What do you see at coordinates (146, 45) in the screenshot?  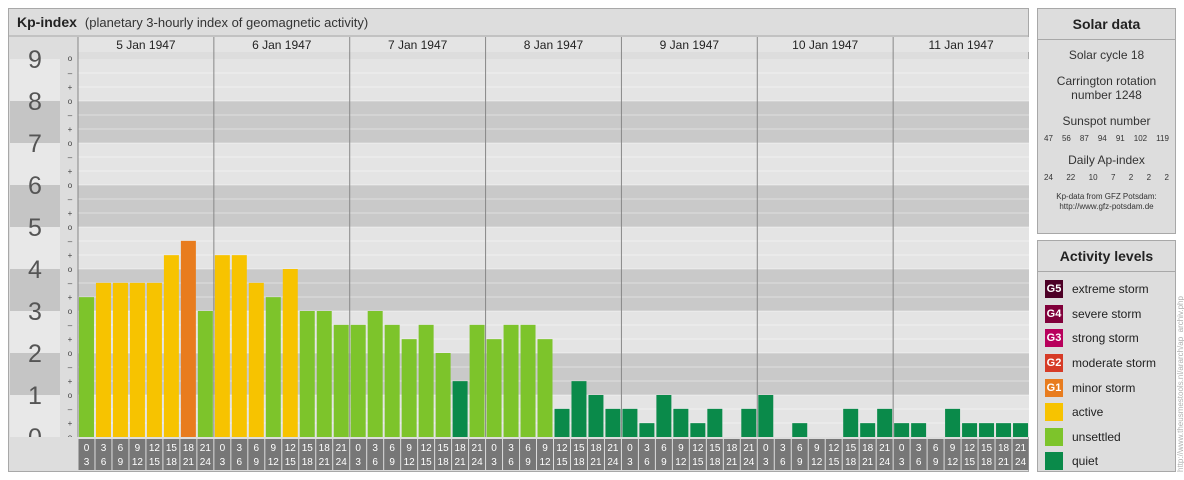 I see `day-label: 5 Jan 1947` at bounding box center [146, 45].